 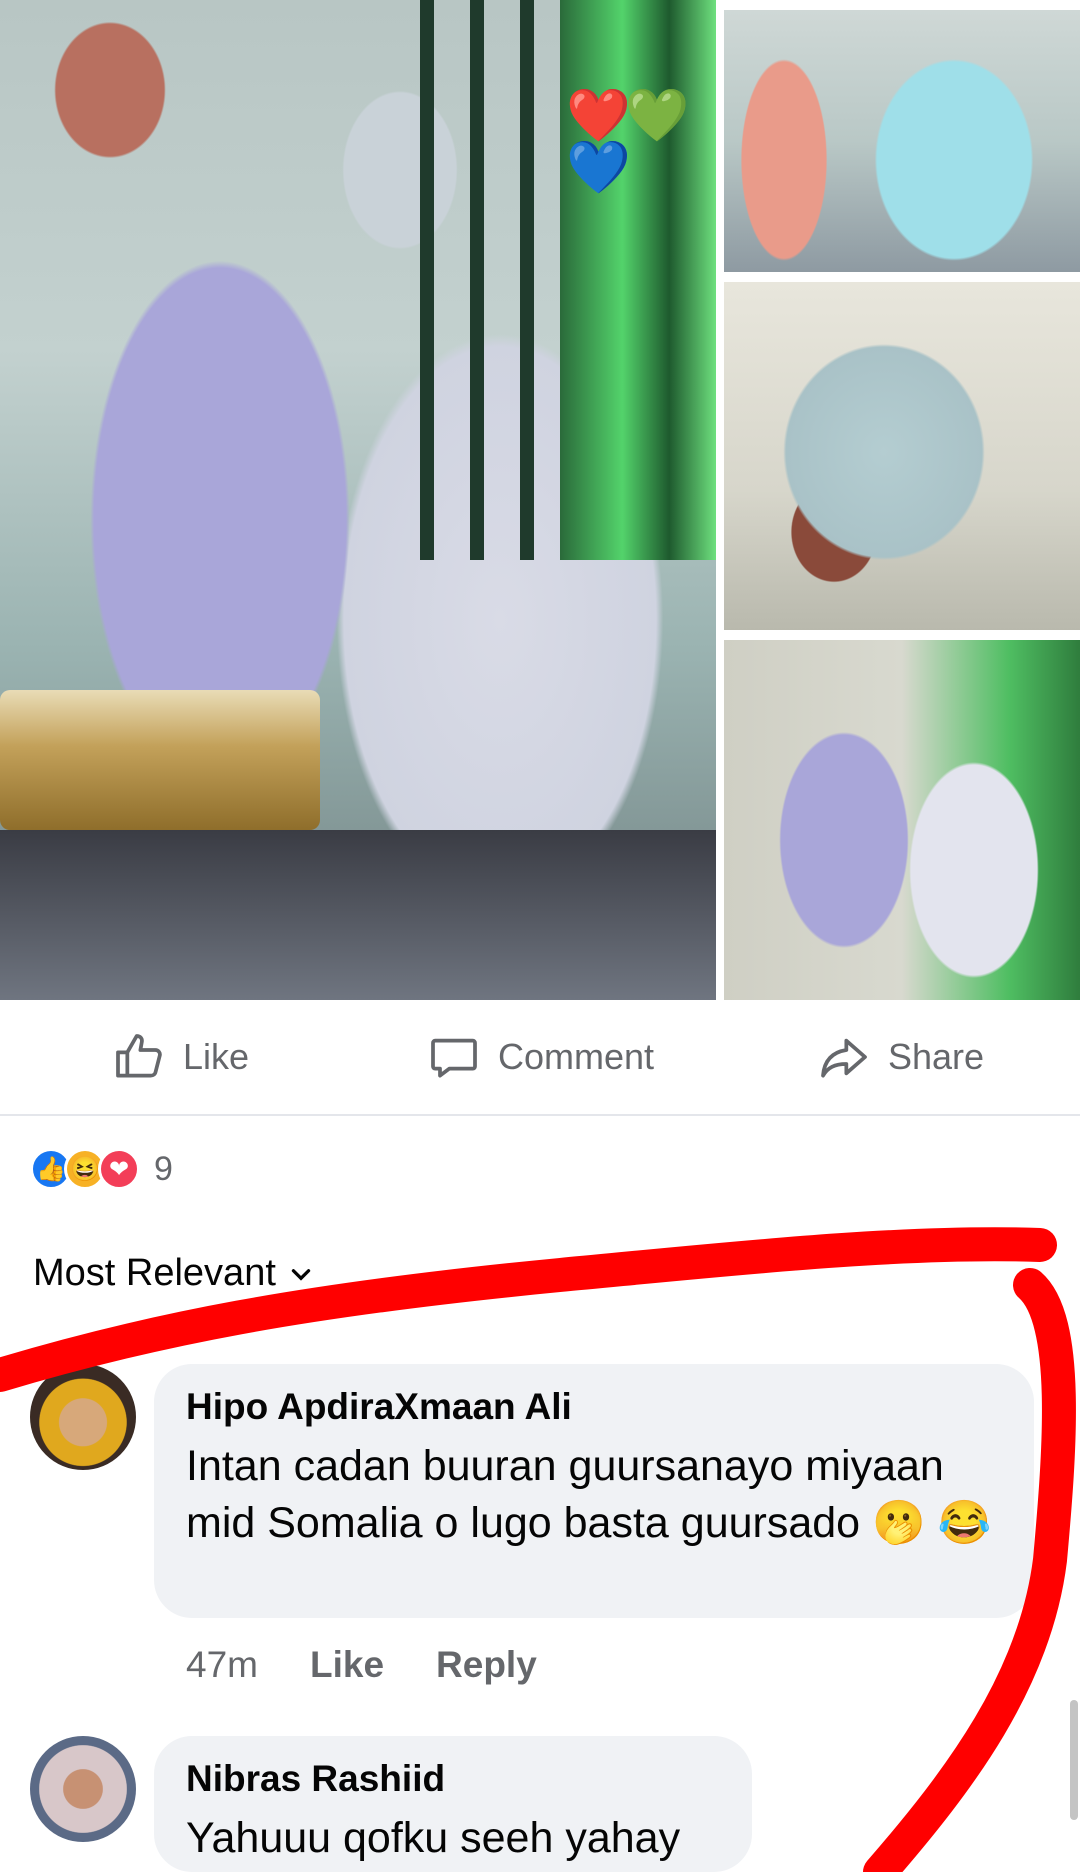 What do you see at coordinates (638, 280) in the screenshot?
I see `green-backdrop` at bounding box center [638, 280].